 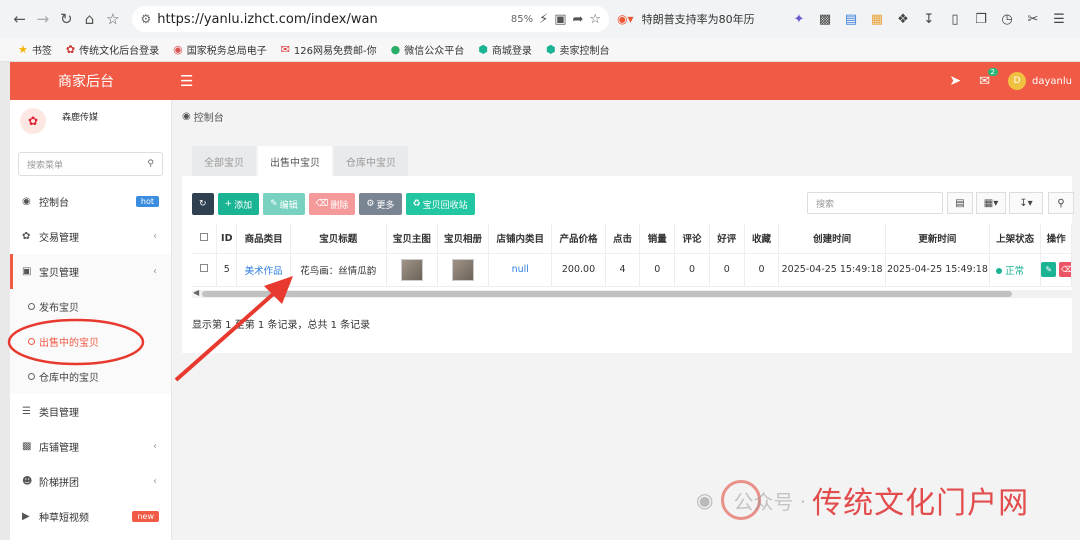 What do you see at coordinates (76, 342) in the screenshot?
I see `annotation-circle` at bounding box center [76, 342].